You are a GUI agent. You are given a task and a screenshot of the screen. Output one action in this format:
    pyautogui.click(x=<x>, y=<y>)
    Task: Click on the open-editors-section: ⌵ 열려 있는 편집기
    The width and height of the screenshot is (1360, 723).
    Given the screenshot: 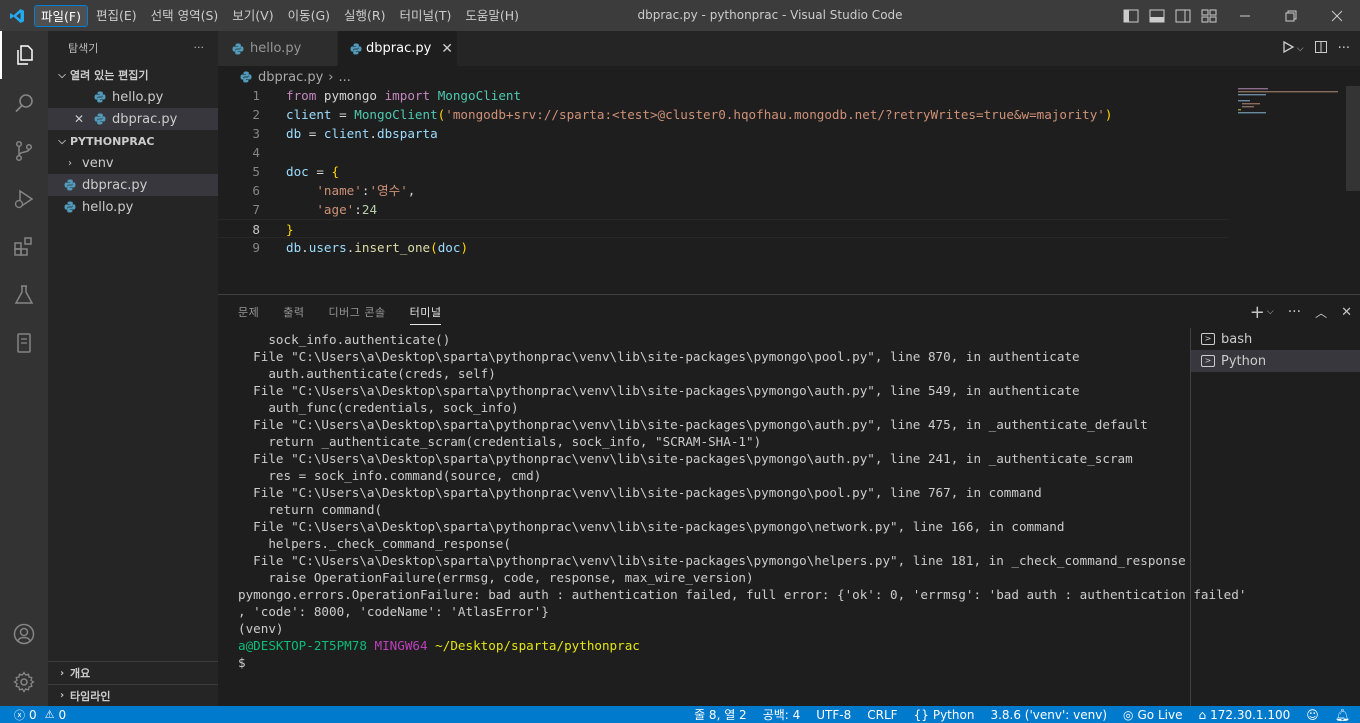 What is the action you would take?
    pyautogui.click(x=133, y=75)
    